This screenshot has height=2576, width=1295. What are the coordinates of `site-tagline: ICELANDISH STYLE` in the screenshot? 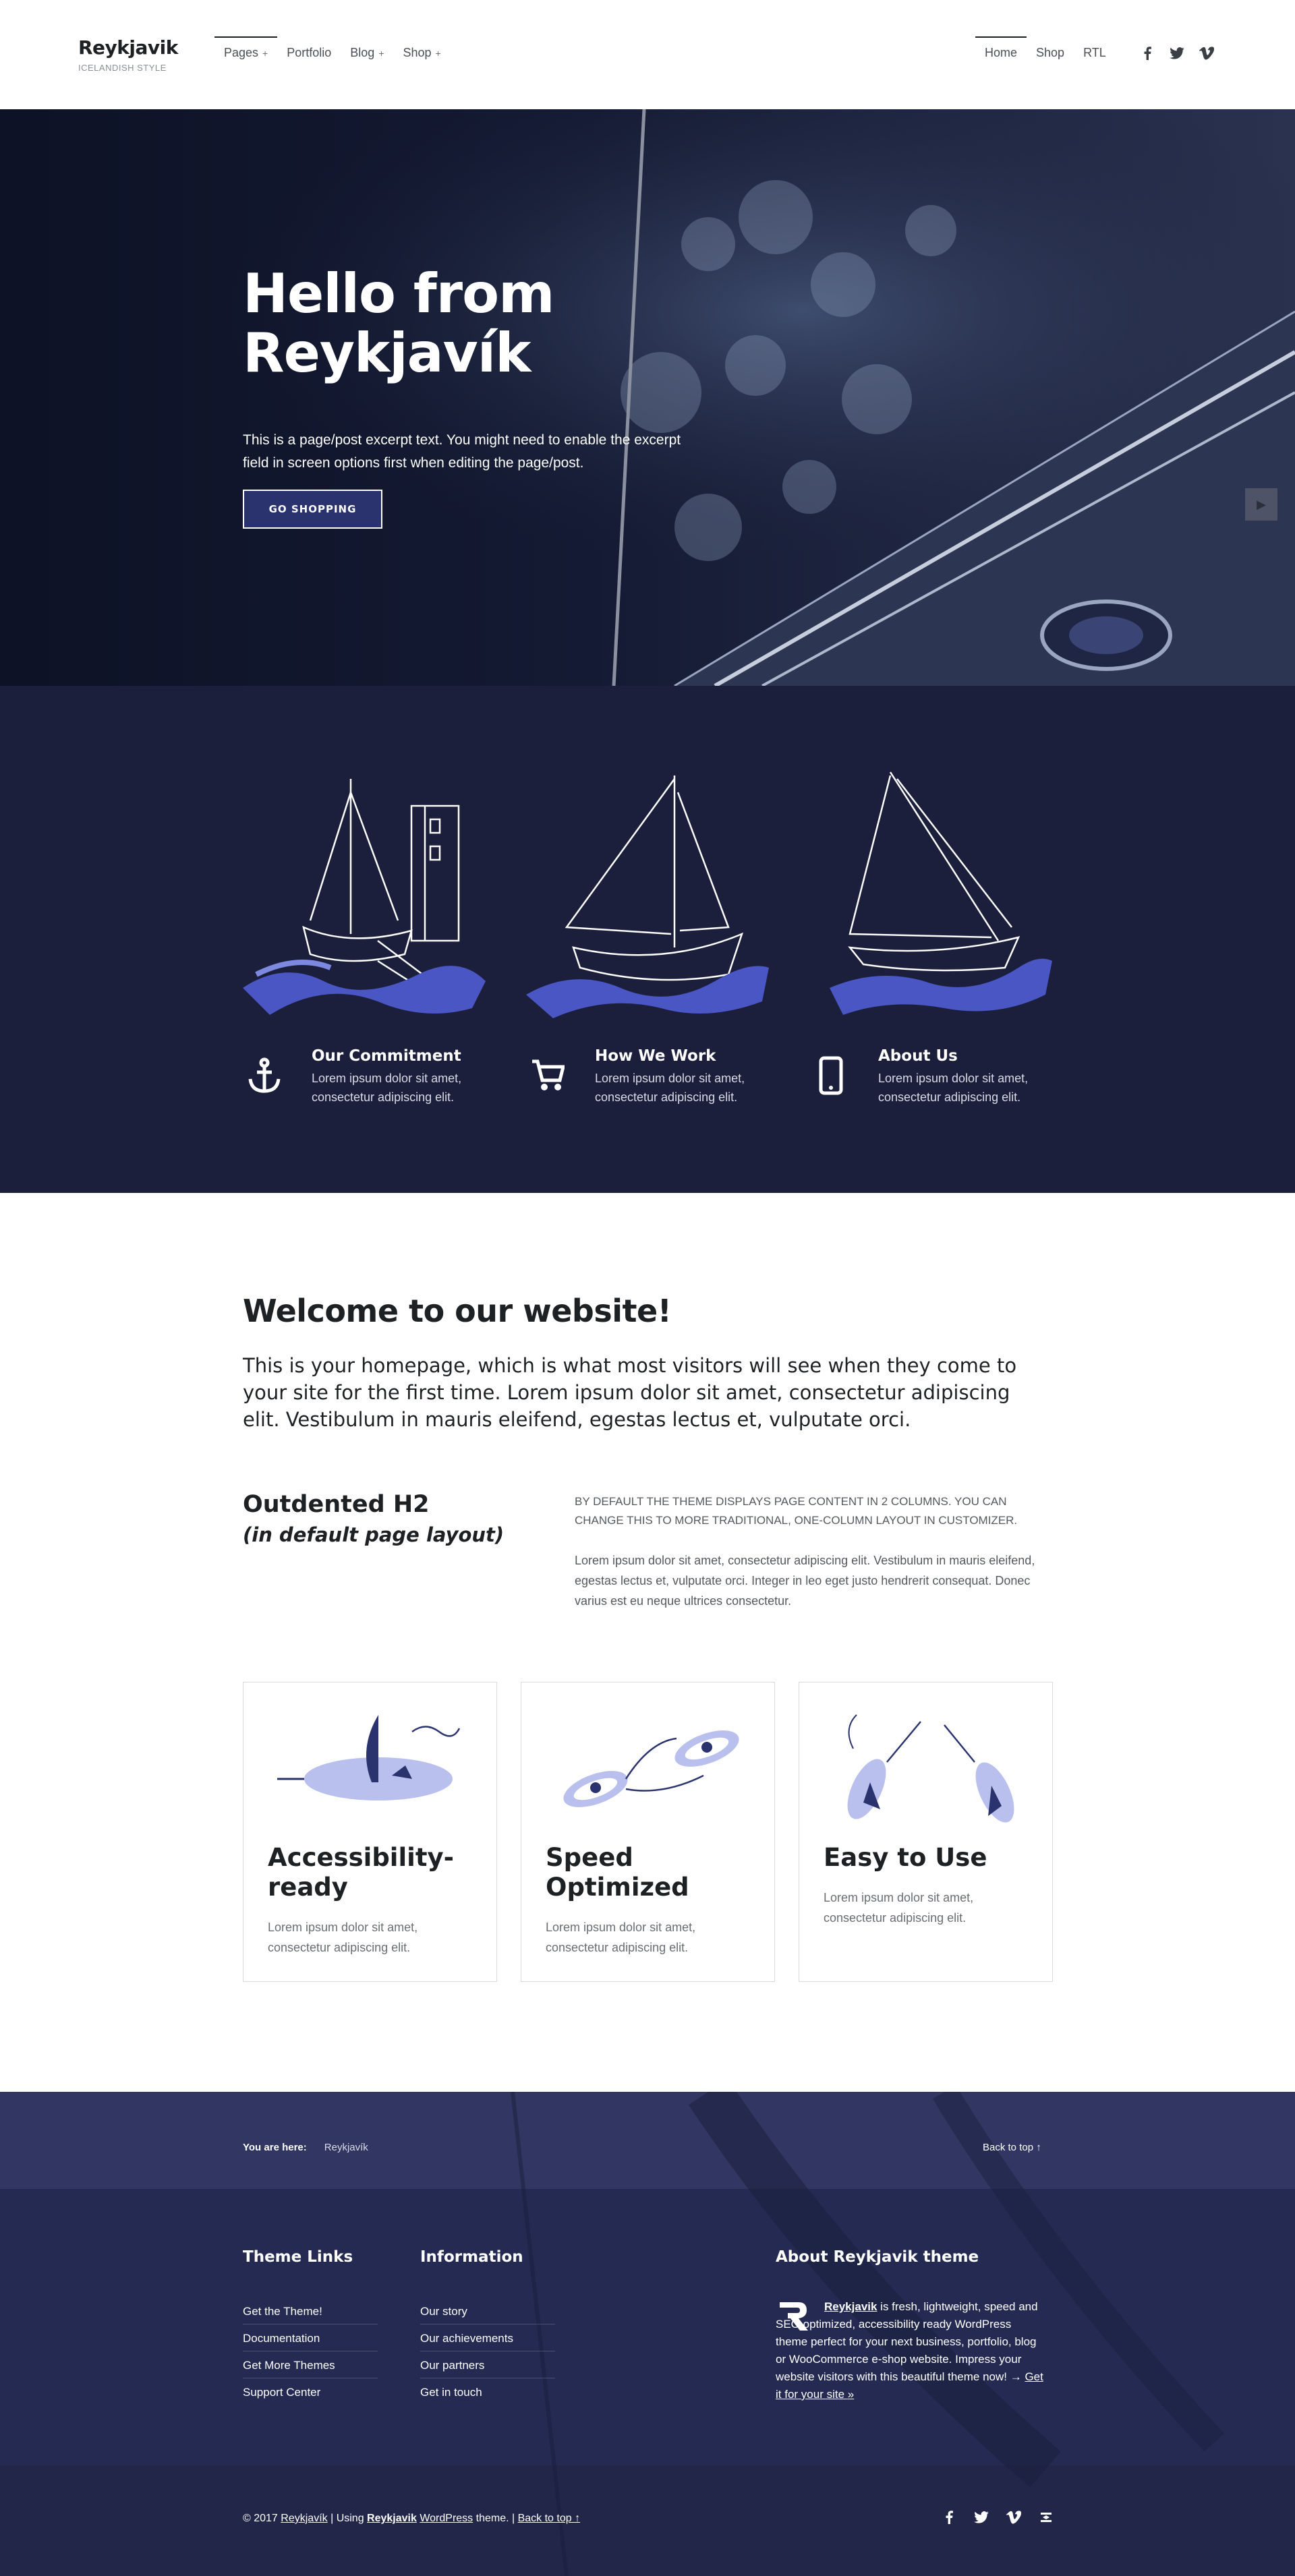 It's located at (122, 68).